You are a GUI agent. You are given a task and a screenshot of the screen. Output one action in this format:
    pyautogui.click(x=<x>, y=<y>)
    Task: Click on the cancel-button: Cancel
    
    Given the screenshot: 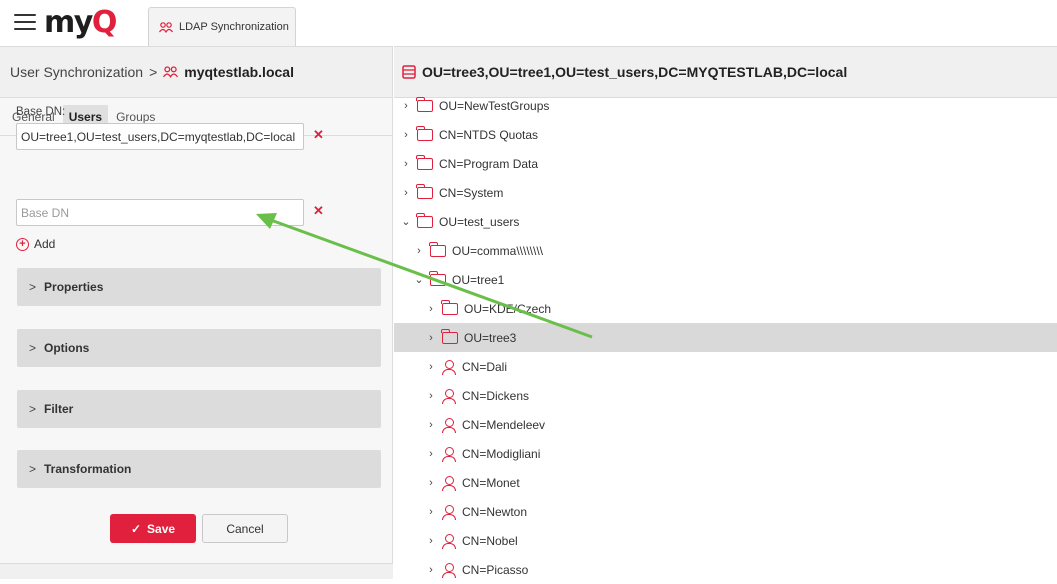 What is the action you would take?
    pyautogui.click(x=245, y=528)
    